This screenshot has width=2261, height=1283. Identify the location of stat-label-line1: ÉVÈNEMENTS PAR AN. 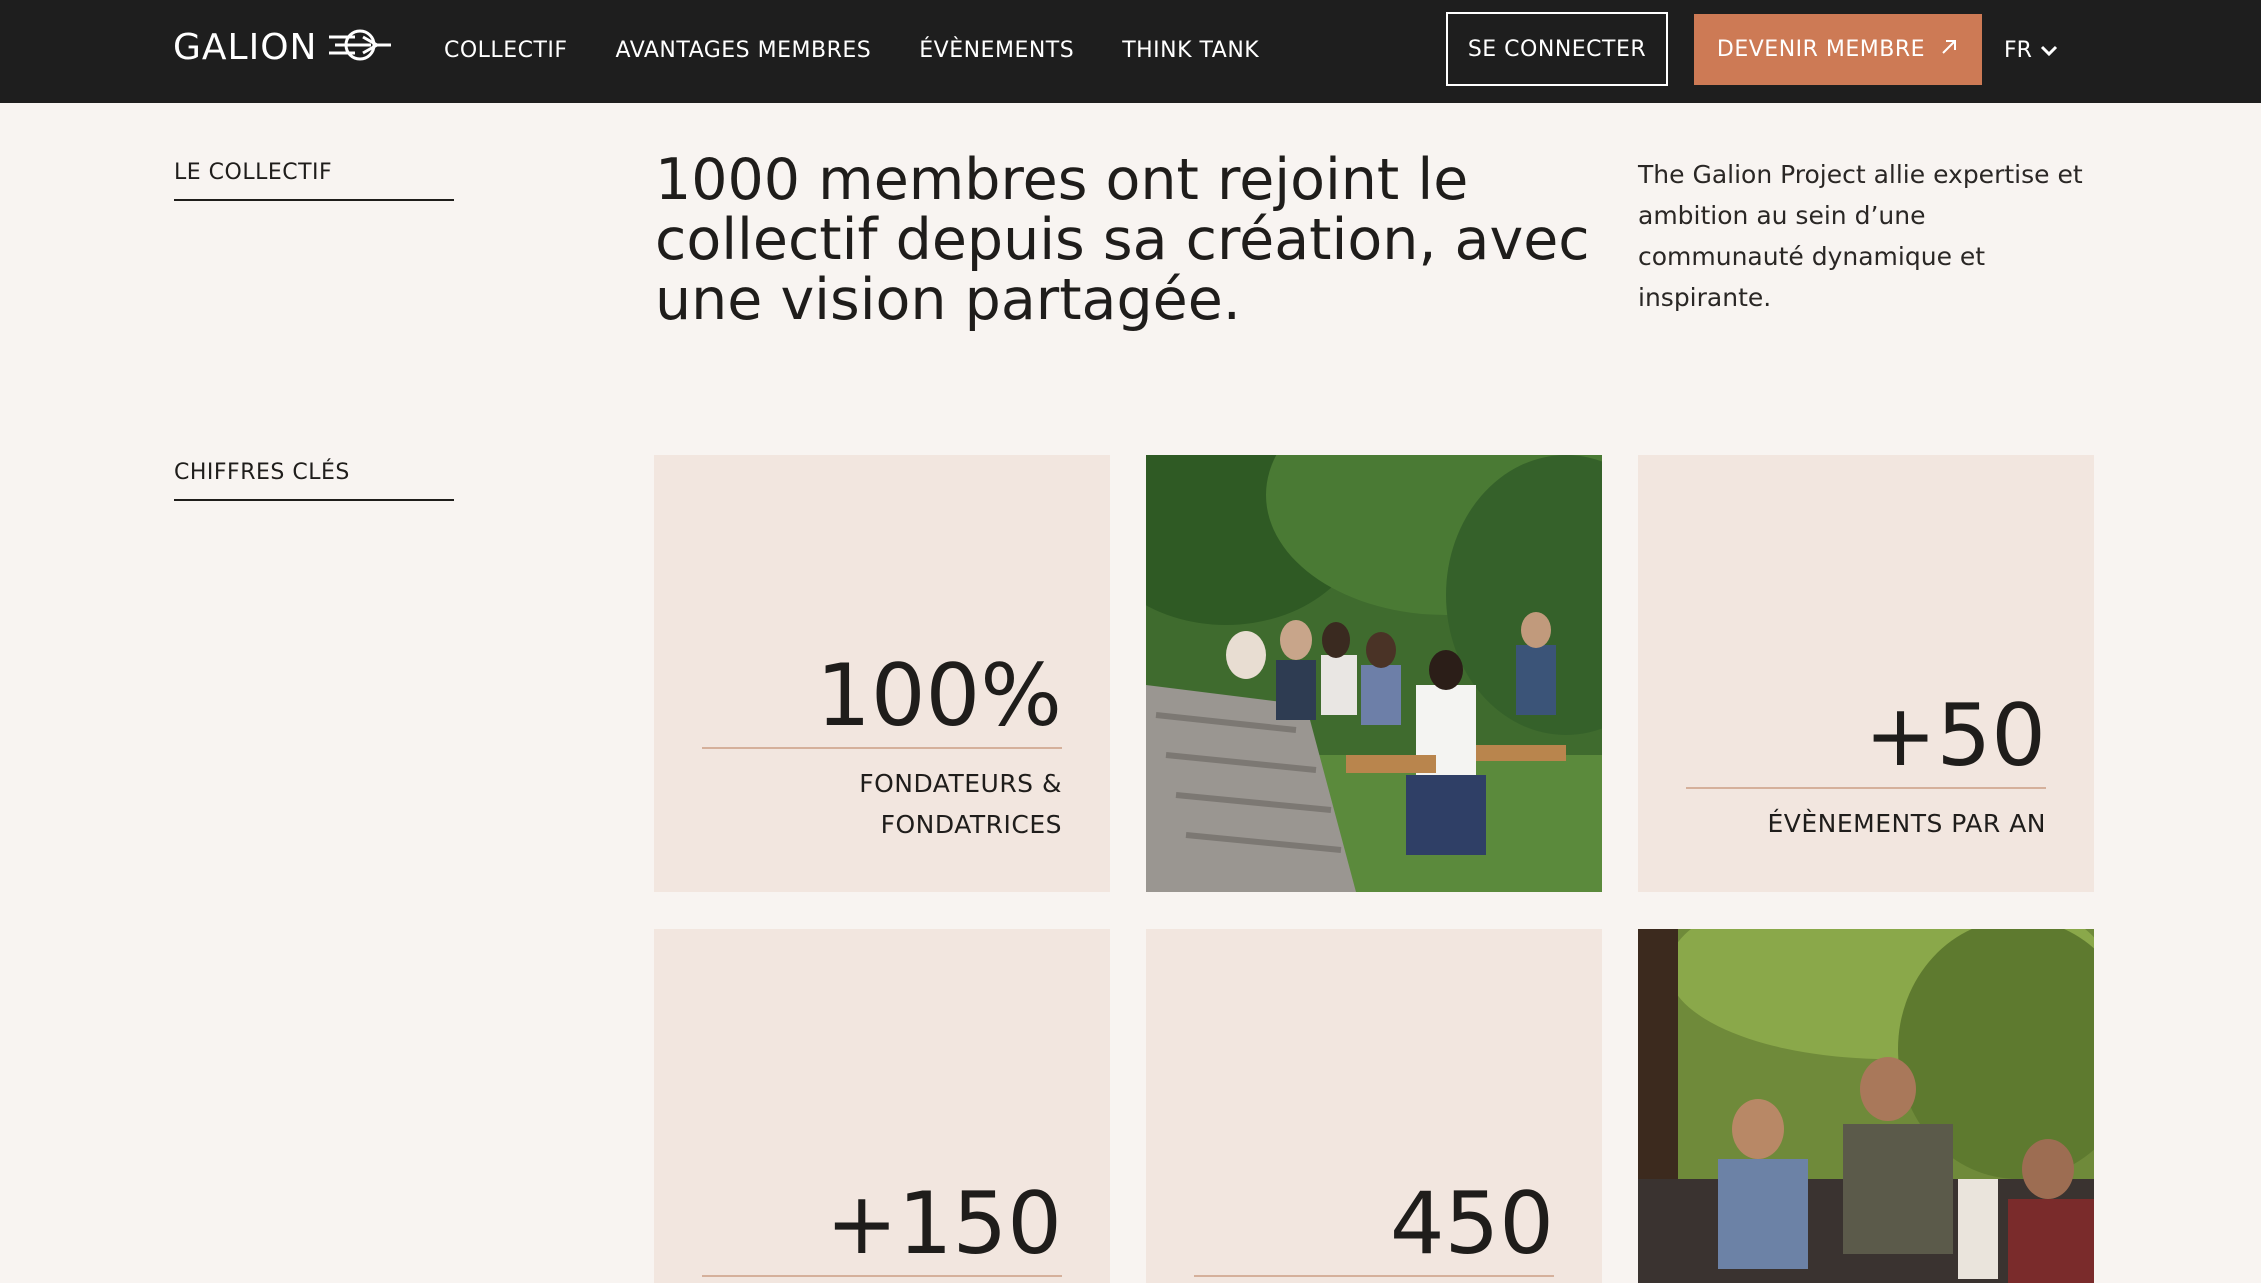
(1906, 823).